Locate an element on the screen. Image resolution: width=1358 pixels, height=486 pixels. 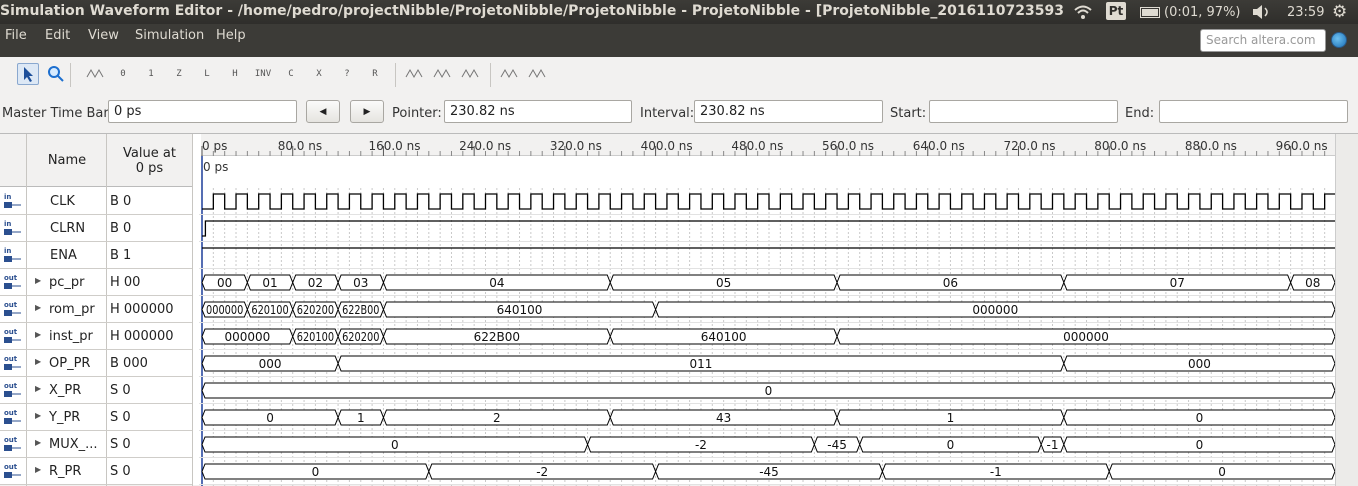
waveform-table-icon is located at coordinates (537, 74).